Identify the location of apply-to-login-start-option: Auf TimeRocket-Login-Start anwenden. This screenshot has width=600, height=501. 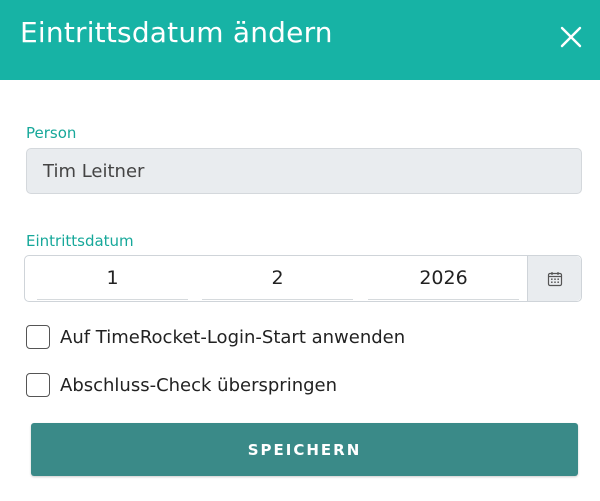
(215, 337).